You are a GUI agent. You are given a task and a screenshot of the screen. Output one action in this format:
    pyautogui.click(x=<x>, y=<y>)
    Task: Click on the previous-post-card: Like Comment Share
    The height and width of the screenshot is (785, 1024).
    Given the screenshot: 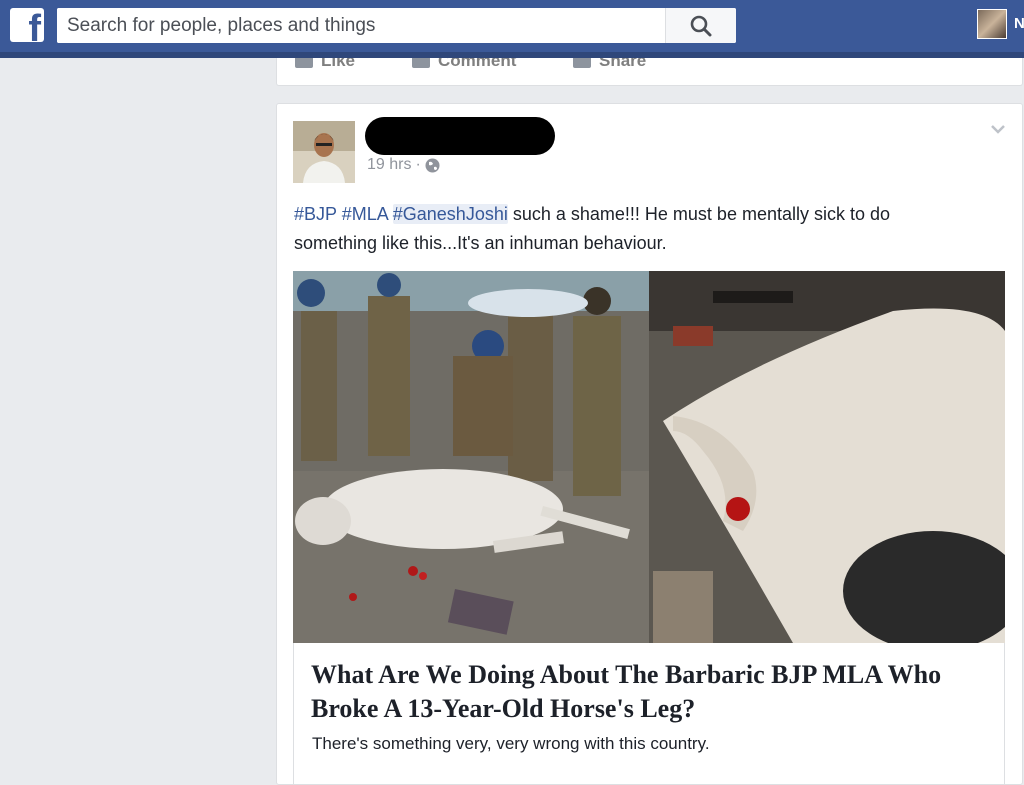 What is the action you would take?
    pyautogui.click(x=649, y=72)
    